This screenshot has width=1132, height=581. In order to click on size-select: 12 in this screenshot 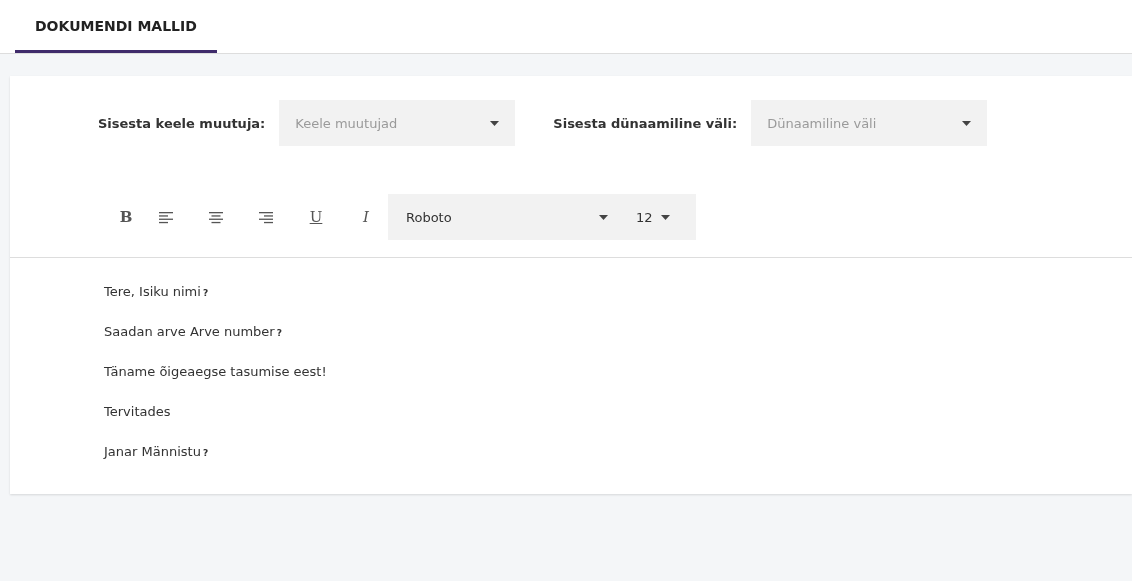, I will do `click(659, 217)`.